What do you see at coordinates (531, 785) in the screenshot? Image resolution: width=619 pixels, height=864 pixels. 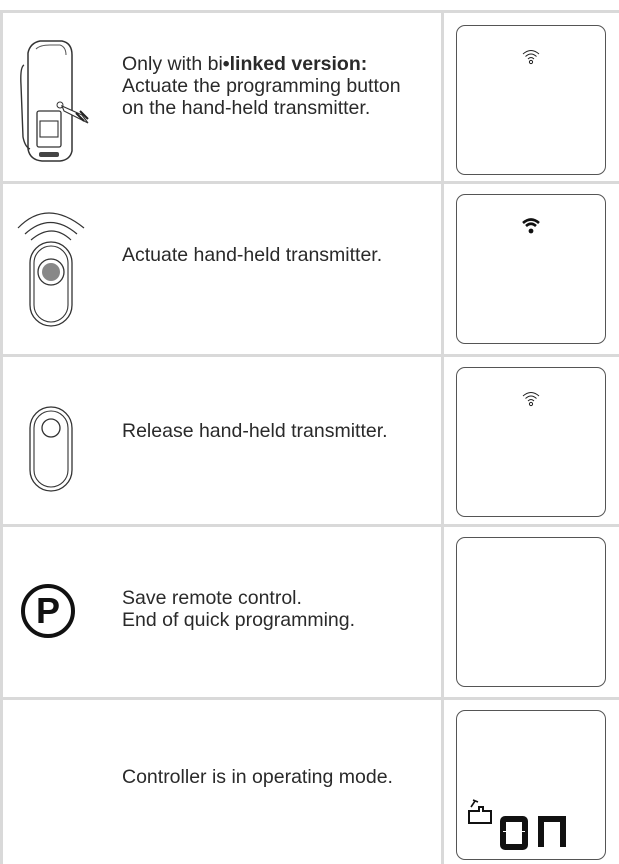 I see `controller-display: on` at bounding box center [531, 785].